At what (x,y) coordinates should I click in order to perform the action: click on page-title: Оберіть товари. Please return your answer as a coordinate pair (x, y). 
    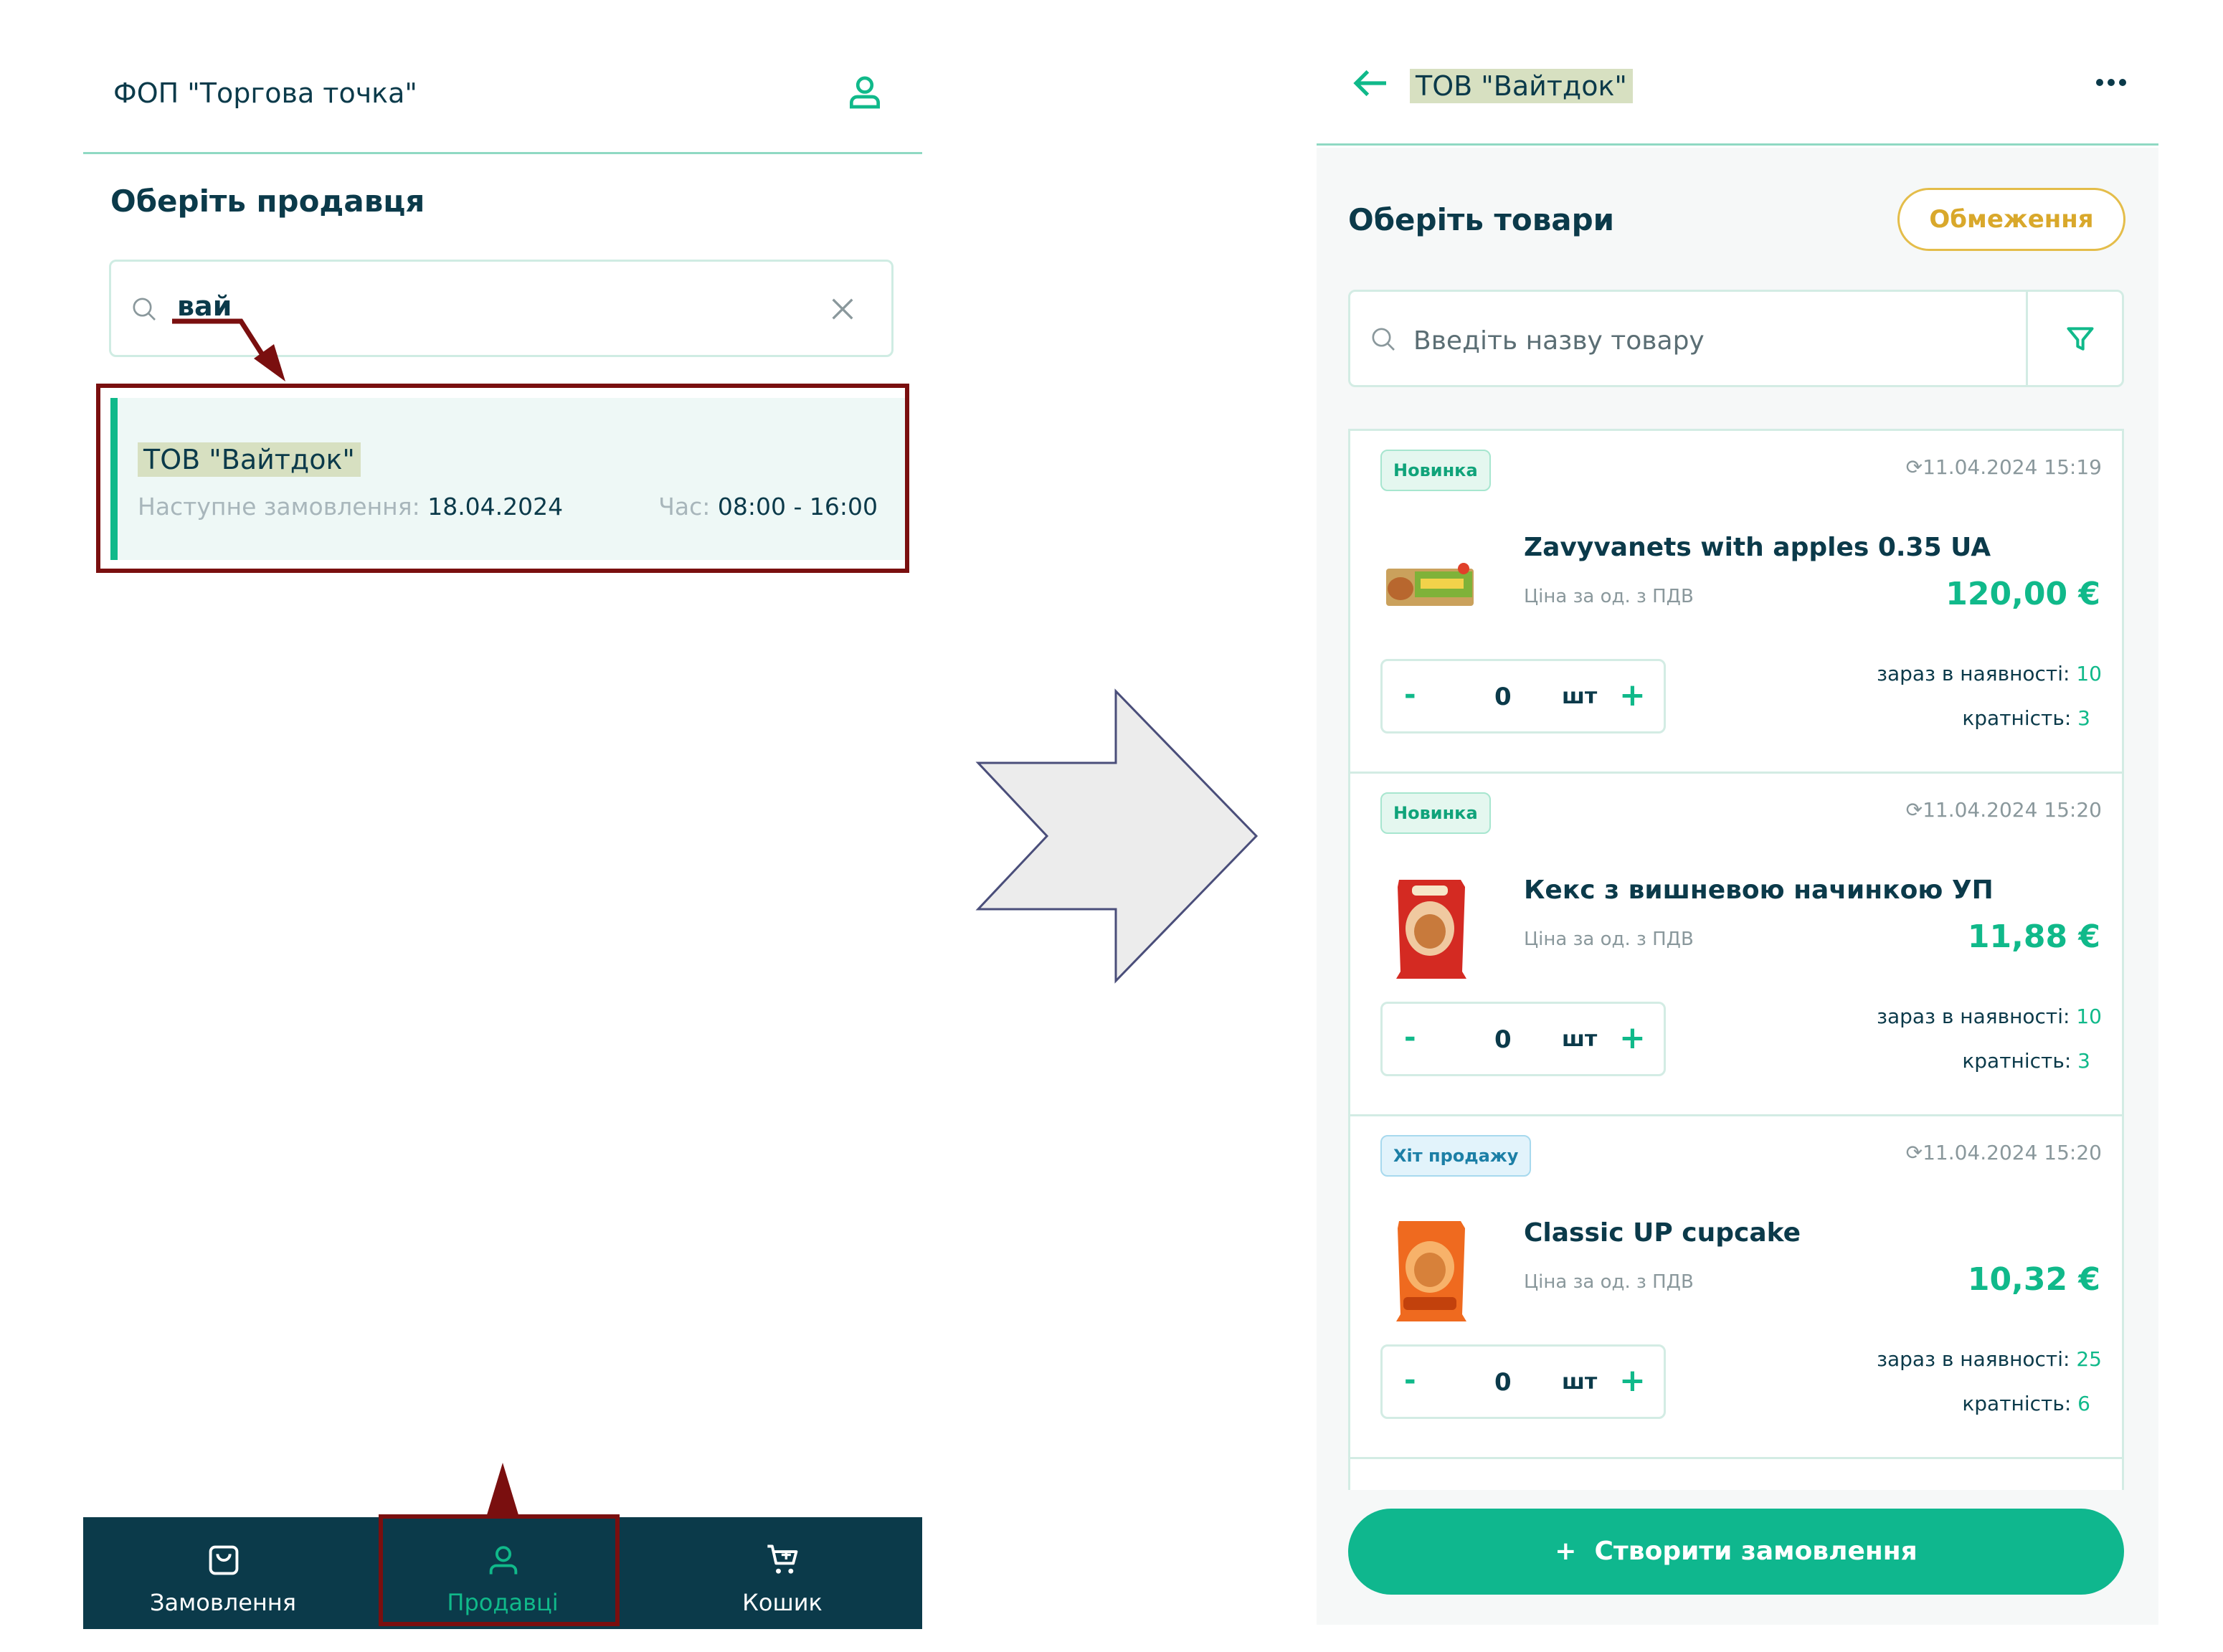
    Looking at the image, I should click on (1481, 219).